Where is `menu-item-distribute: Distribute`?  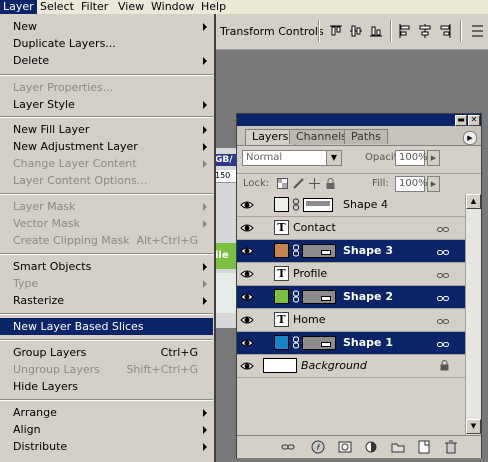
menu-item-distribute: Distribute is located at coordinates (106, 446).